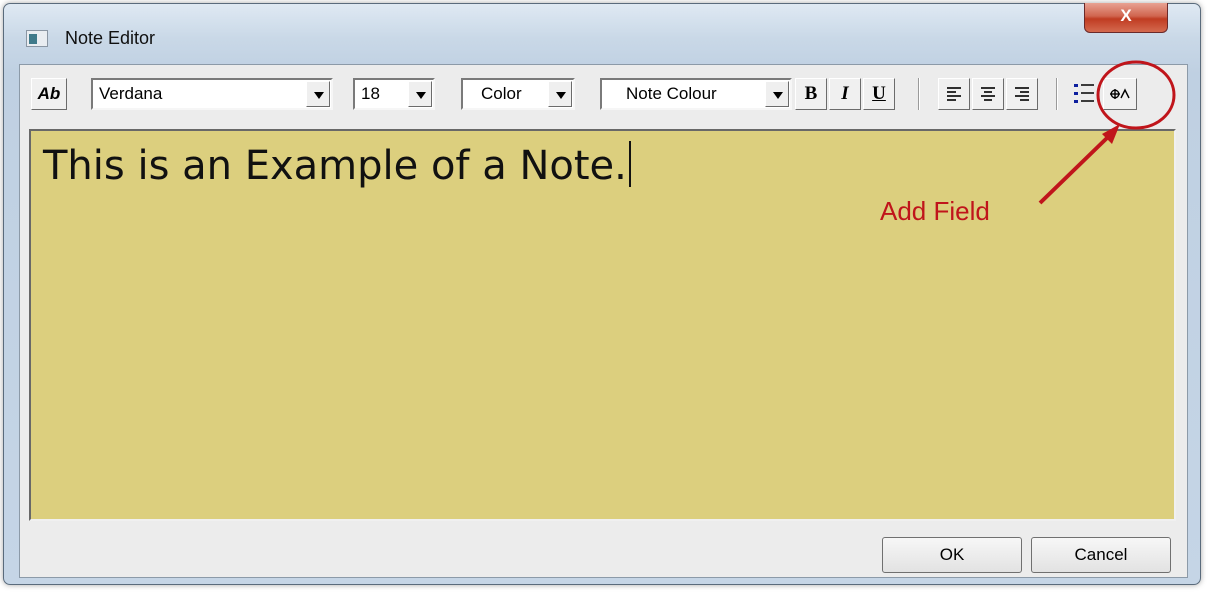 This screenshot has height=594, width=1214. What do you see at coordinates (1074, 170) in the screenshot?
I see `annotation-arrow-line` at bounding box center [1074, 170].